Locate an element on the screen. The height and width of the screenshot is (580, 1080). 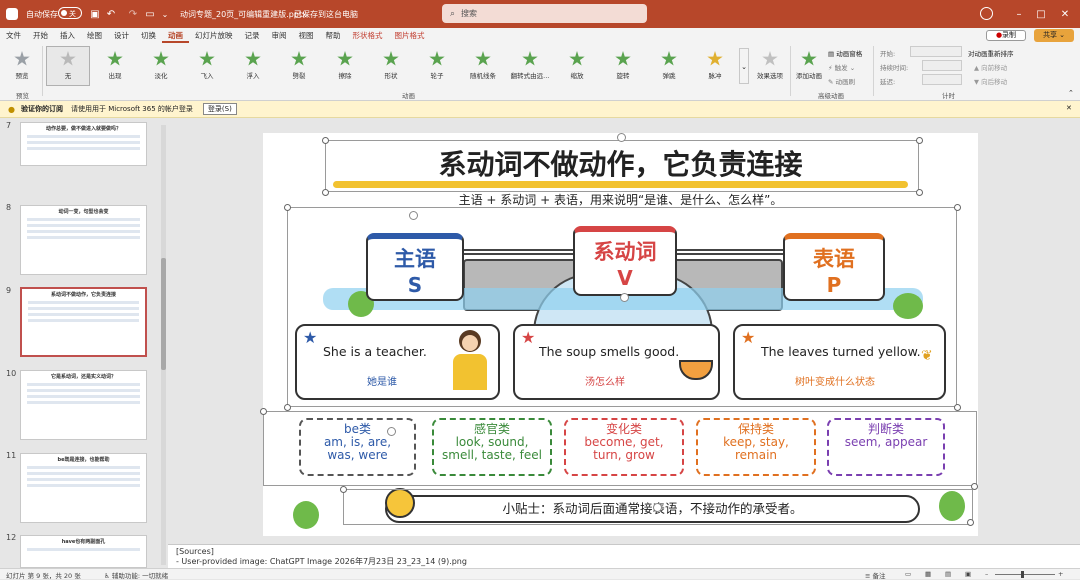
slideshow-view-icon: ▣ is located at coordinates (968, 574).